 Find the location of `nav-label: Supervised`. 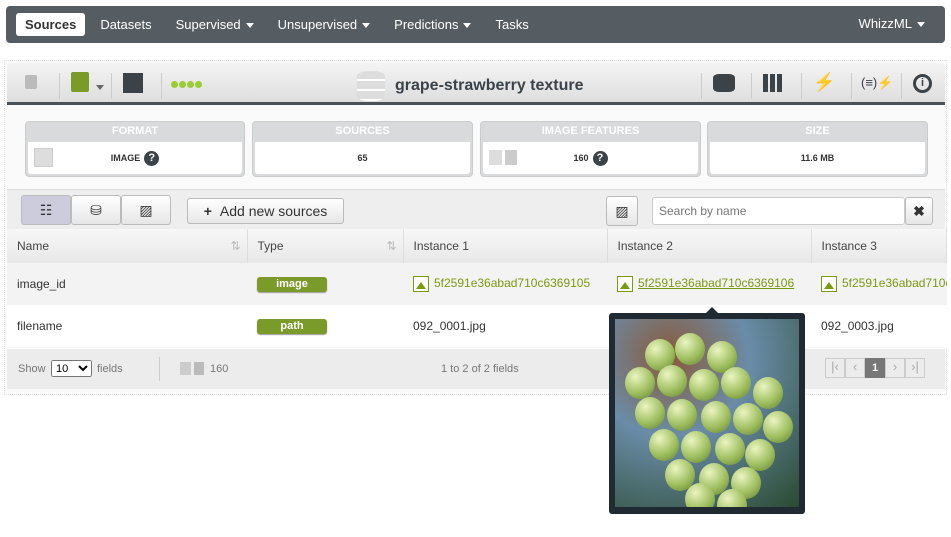

nav-label: Supervised is located at coordinates (208, 24).